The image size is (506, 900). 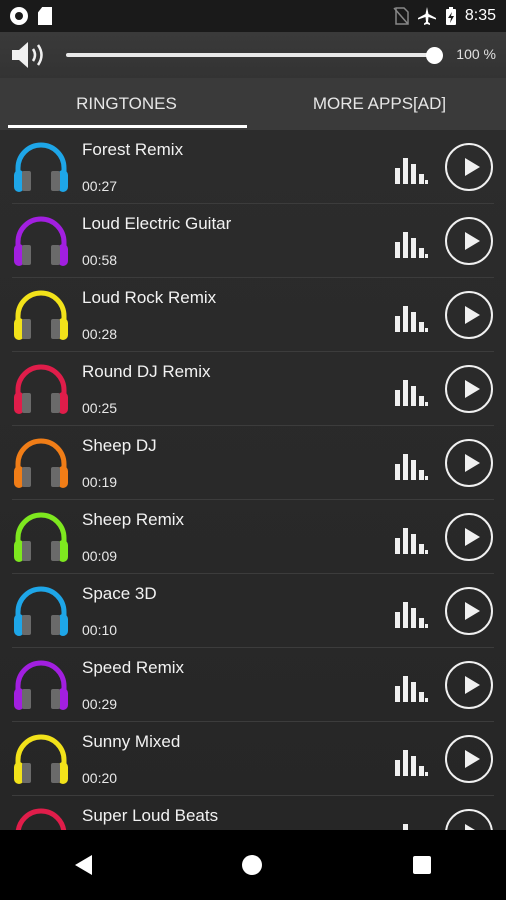 I want to click on speaker-icon, so click(x=29, y=55).